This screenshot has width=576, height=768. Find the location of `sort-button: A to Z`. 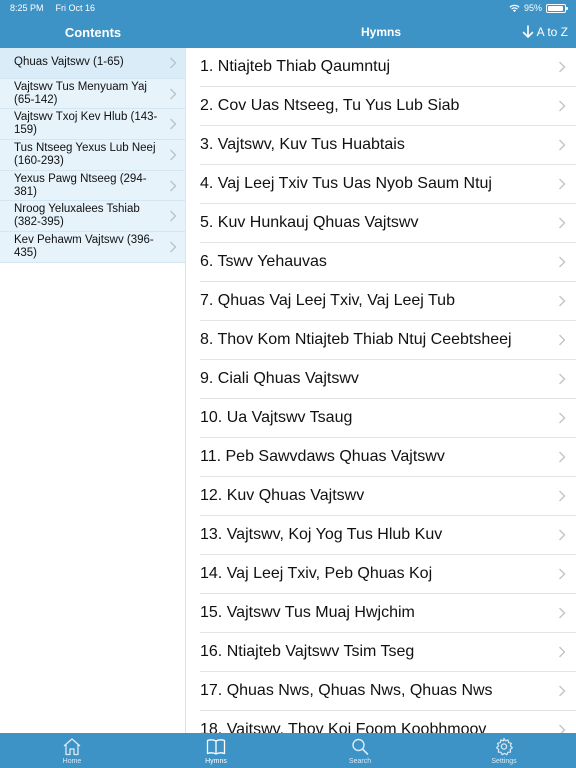

sort-button: A to Z is located at coordinates (545, 32).